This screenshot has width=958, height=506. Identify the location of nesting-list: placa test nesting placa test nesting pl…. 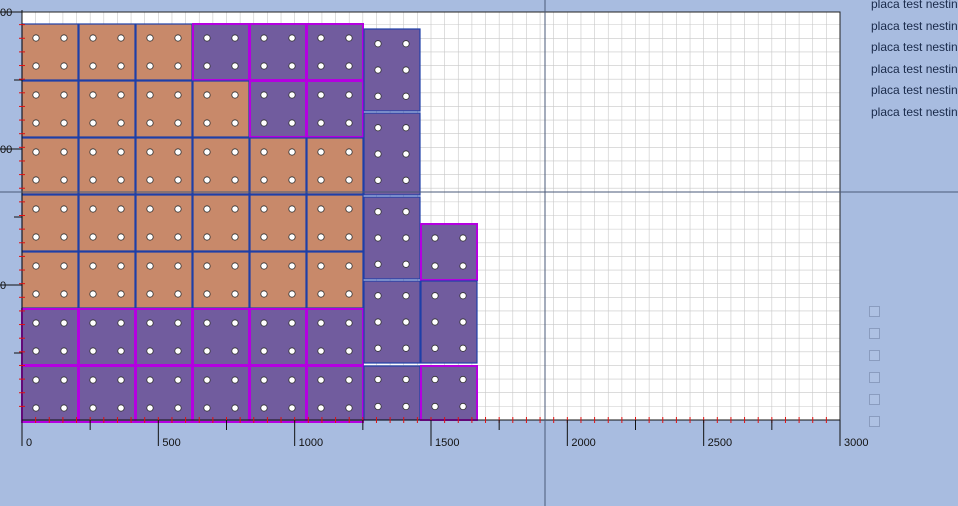
(914, 62).